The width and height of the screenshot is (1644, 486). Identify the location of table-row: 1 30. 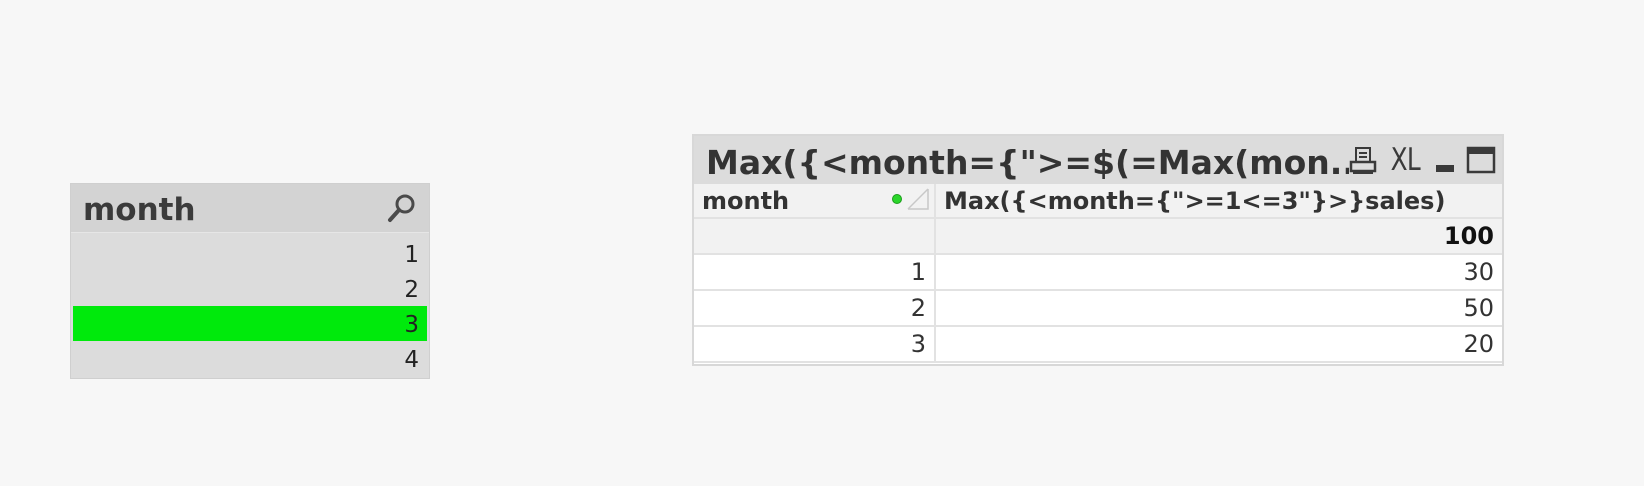
(1098, 272).